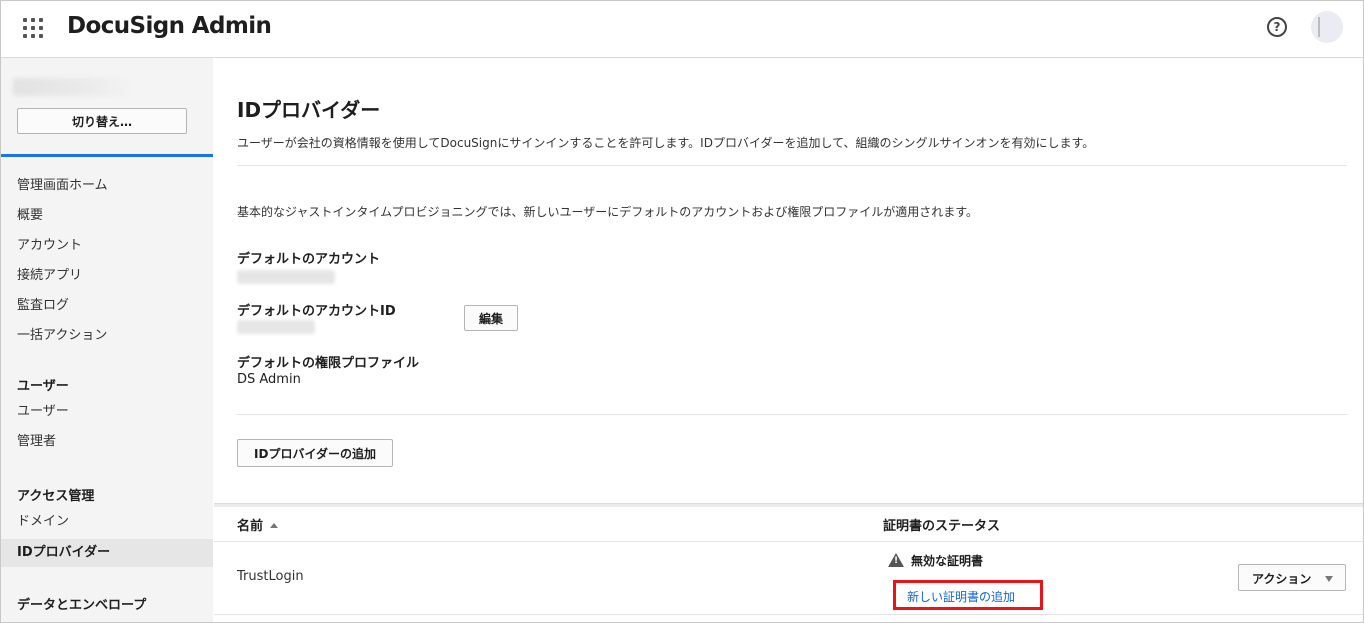 The width and height of the screenshot is (1364, 623). I want to click on chevron-down-icon, so click(1329, 579).